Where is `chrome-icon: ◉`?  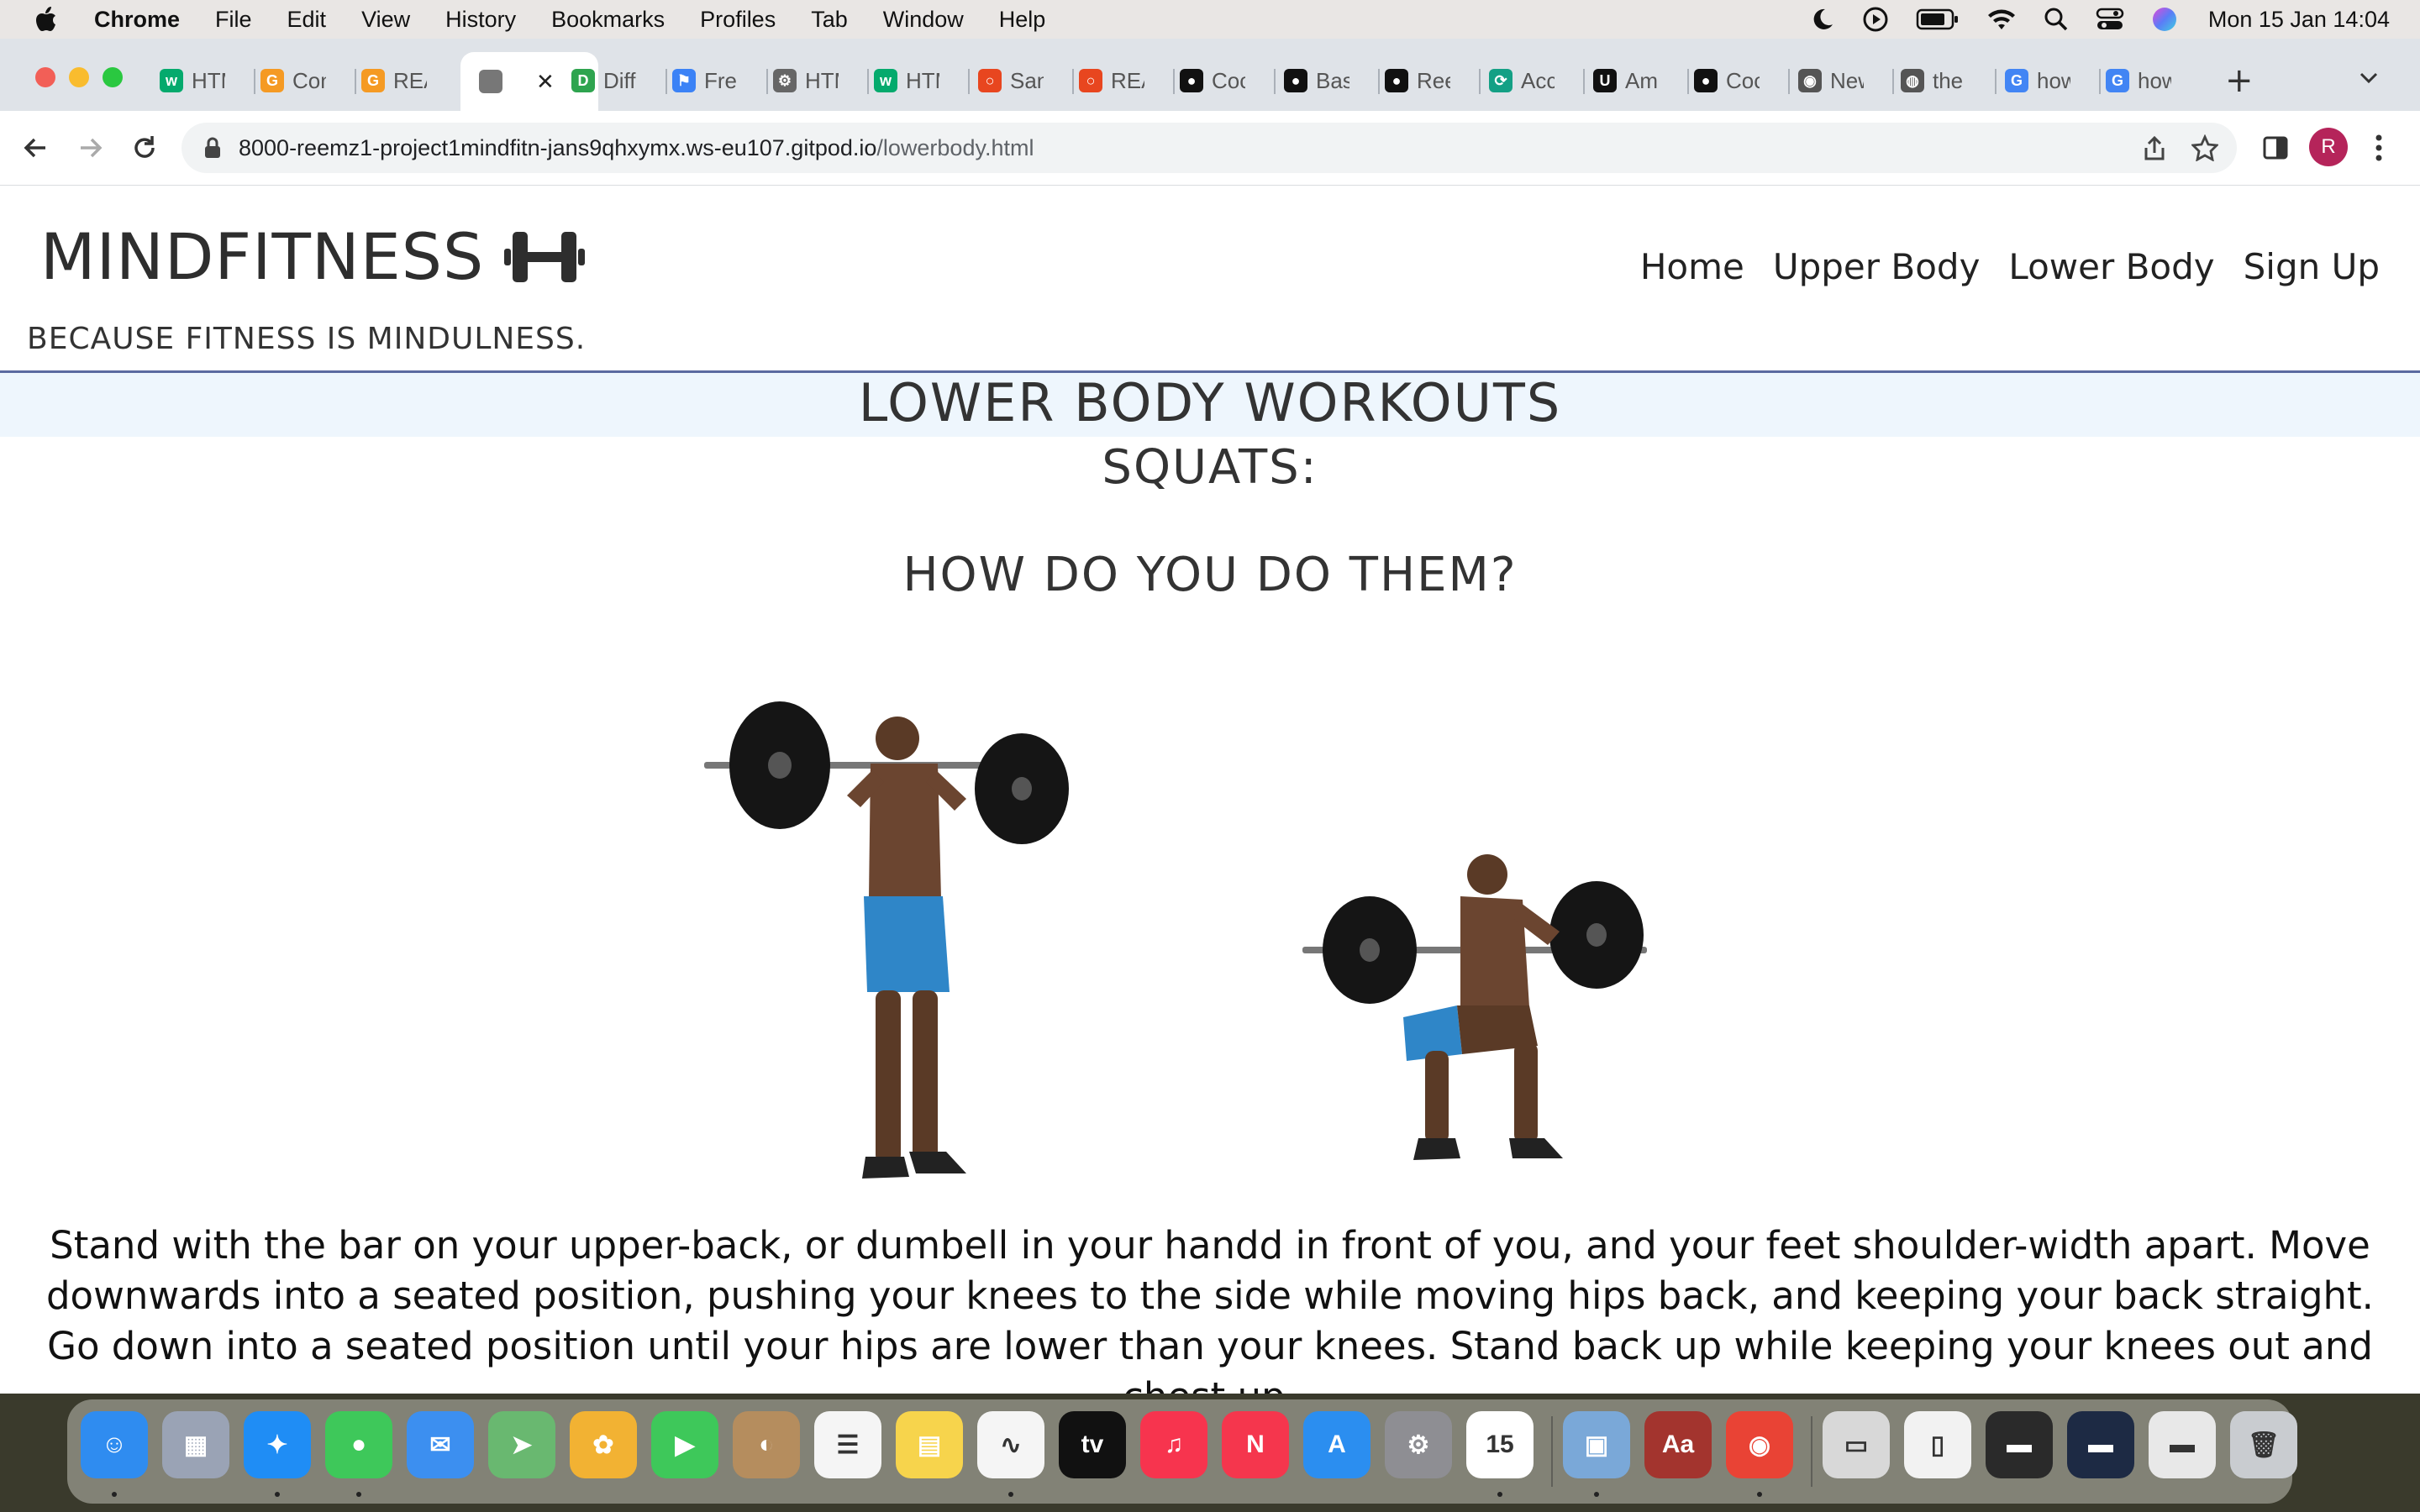 chrome-icon: ◉ is located at coordinates (1759, 1444).